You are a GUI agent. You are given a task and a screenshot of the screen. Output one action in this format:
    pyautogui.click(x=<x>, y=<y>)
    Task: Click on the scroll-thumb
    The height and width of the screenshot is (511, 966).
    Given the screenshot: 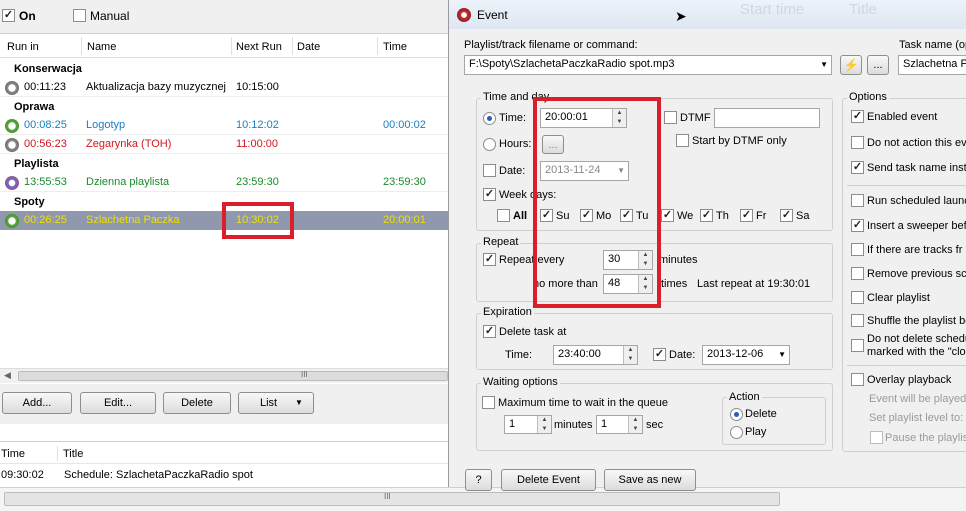 What is the action you would take?
    pyautogui.click(x=233, y=376)
    